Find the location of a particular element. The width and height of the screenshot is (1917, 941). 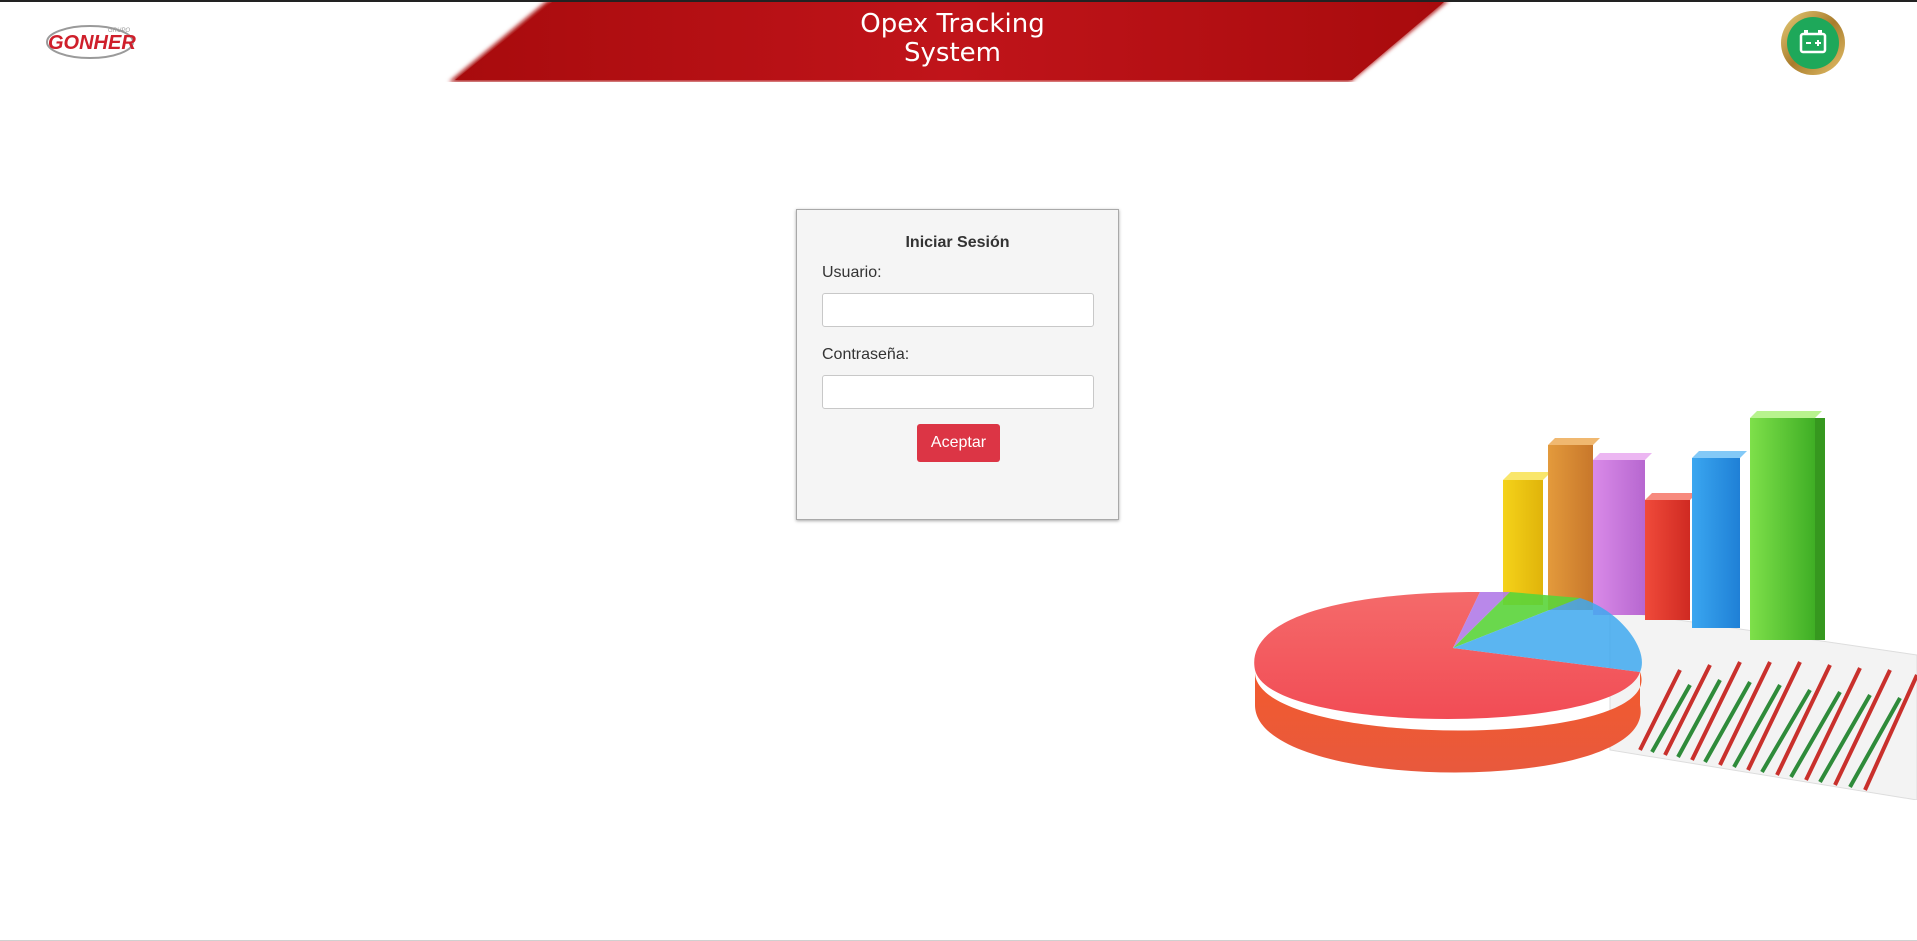

password-label: Contraseña: is located at coordinates (866, 354).